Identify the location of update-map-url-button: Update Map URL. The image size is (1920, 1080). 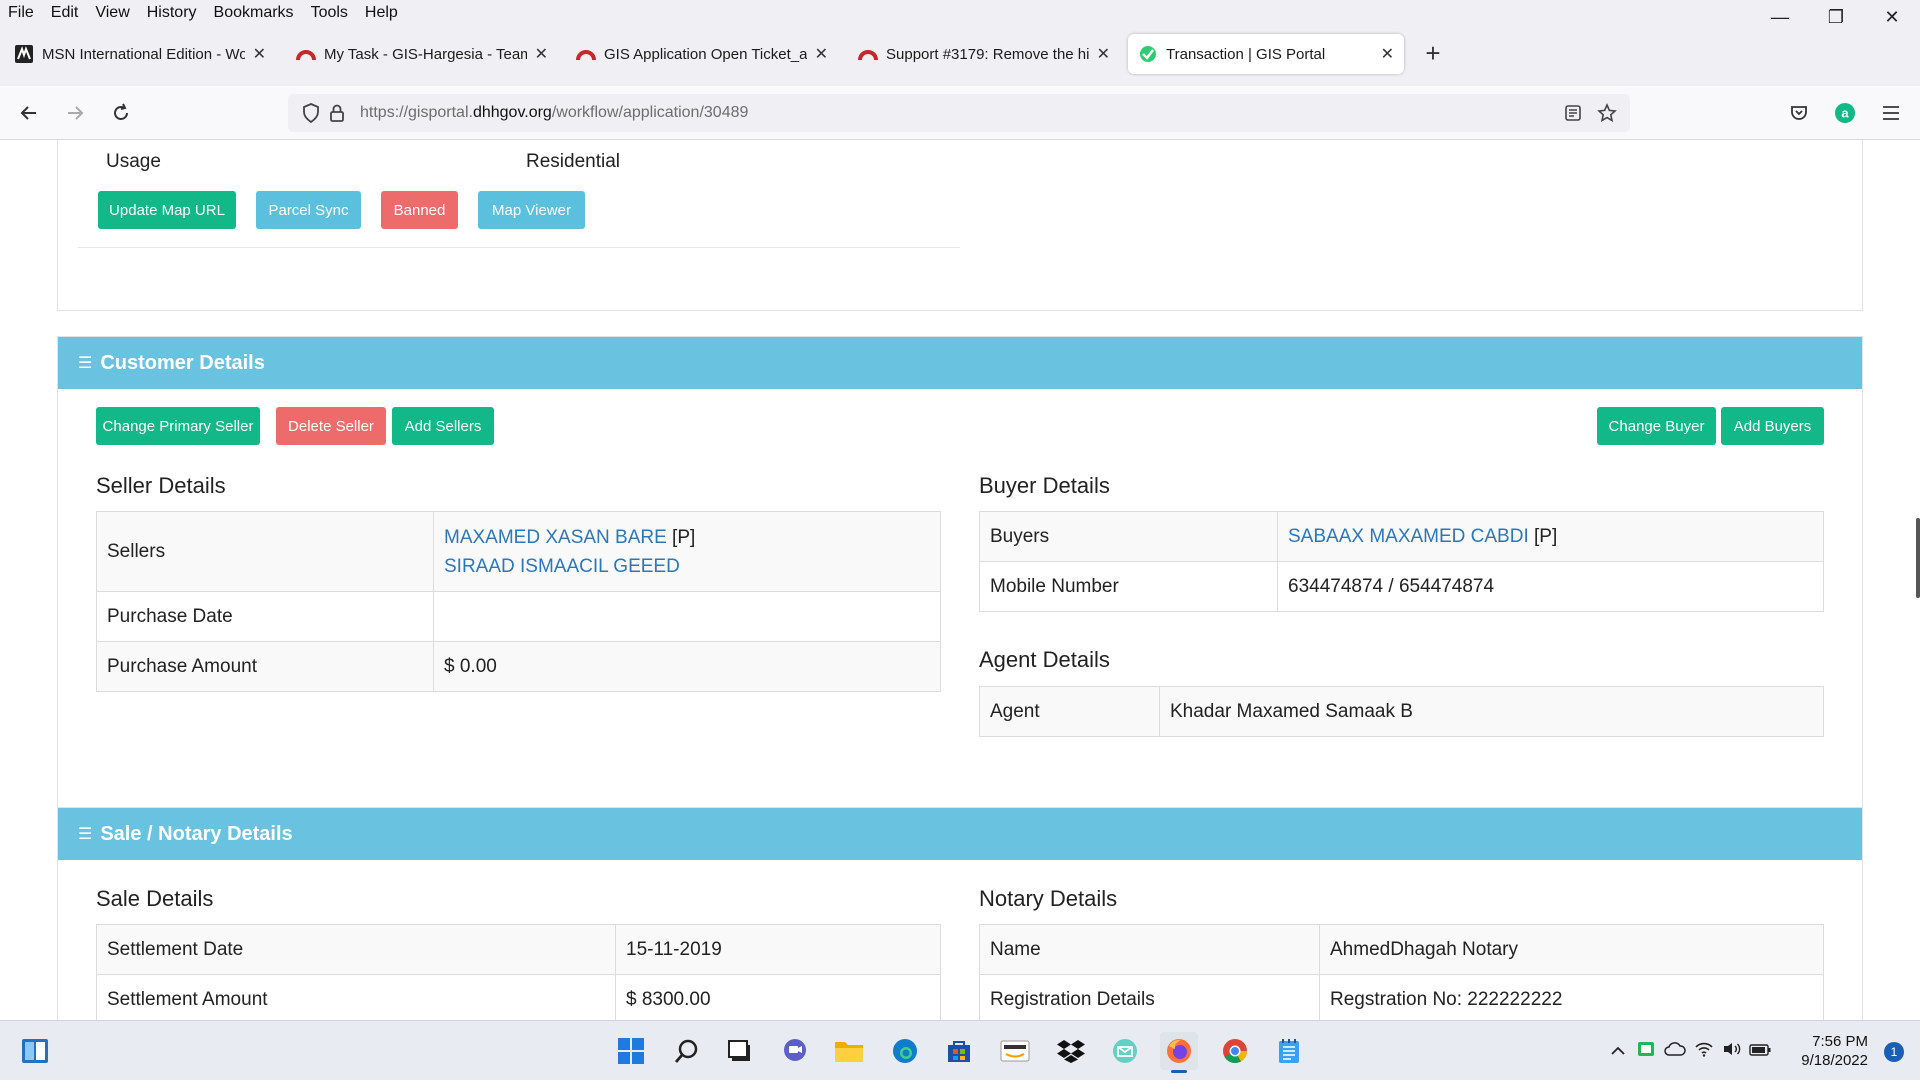
(167, 210).